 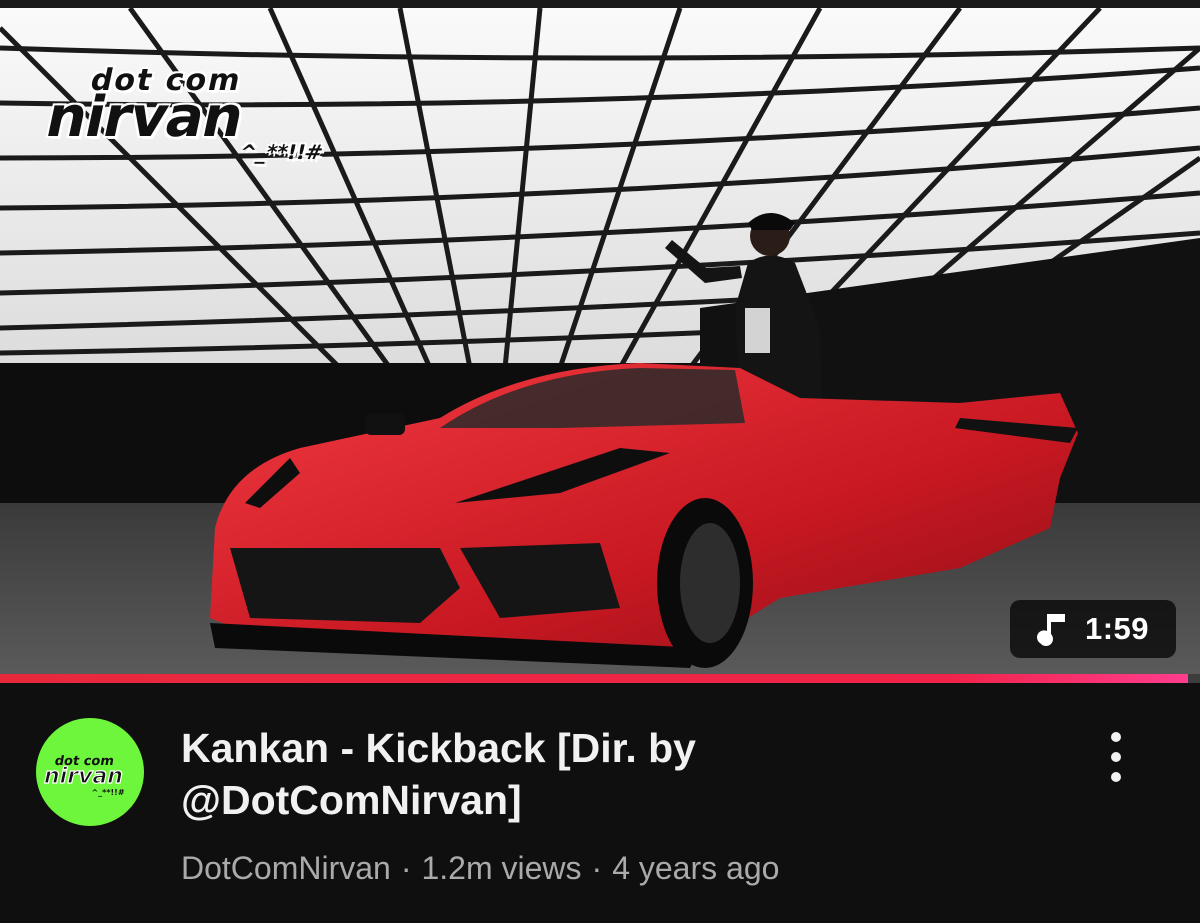 I want to click on more-options-button, so click(x=1116, y=757).